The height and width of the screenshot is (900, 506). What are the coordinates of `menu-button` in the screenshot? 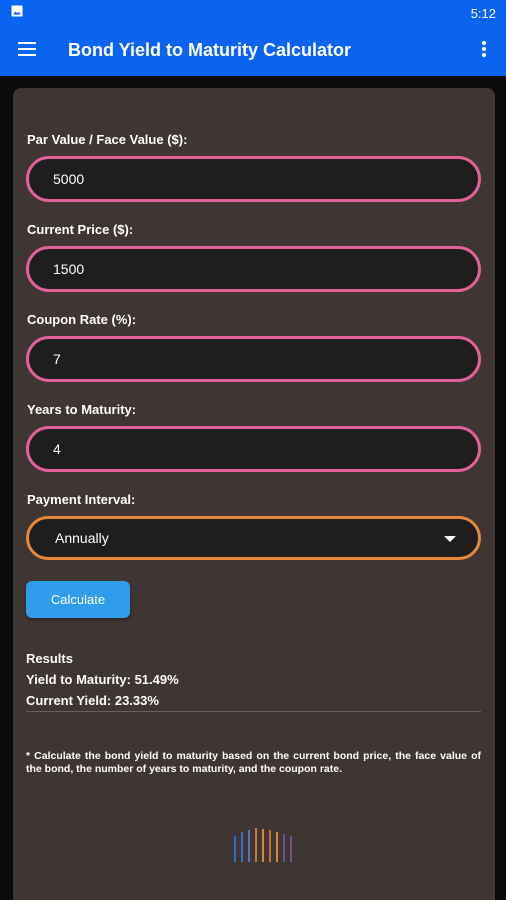 It's located at (27, 51).